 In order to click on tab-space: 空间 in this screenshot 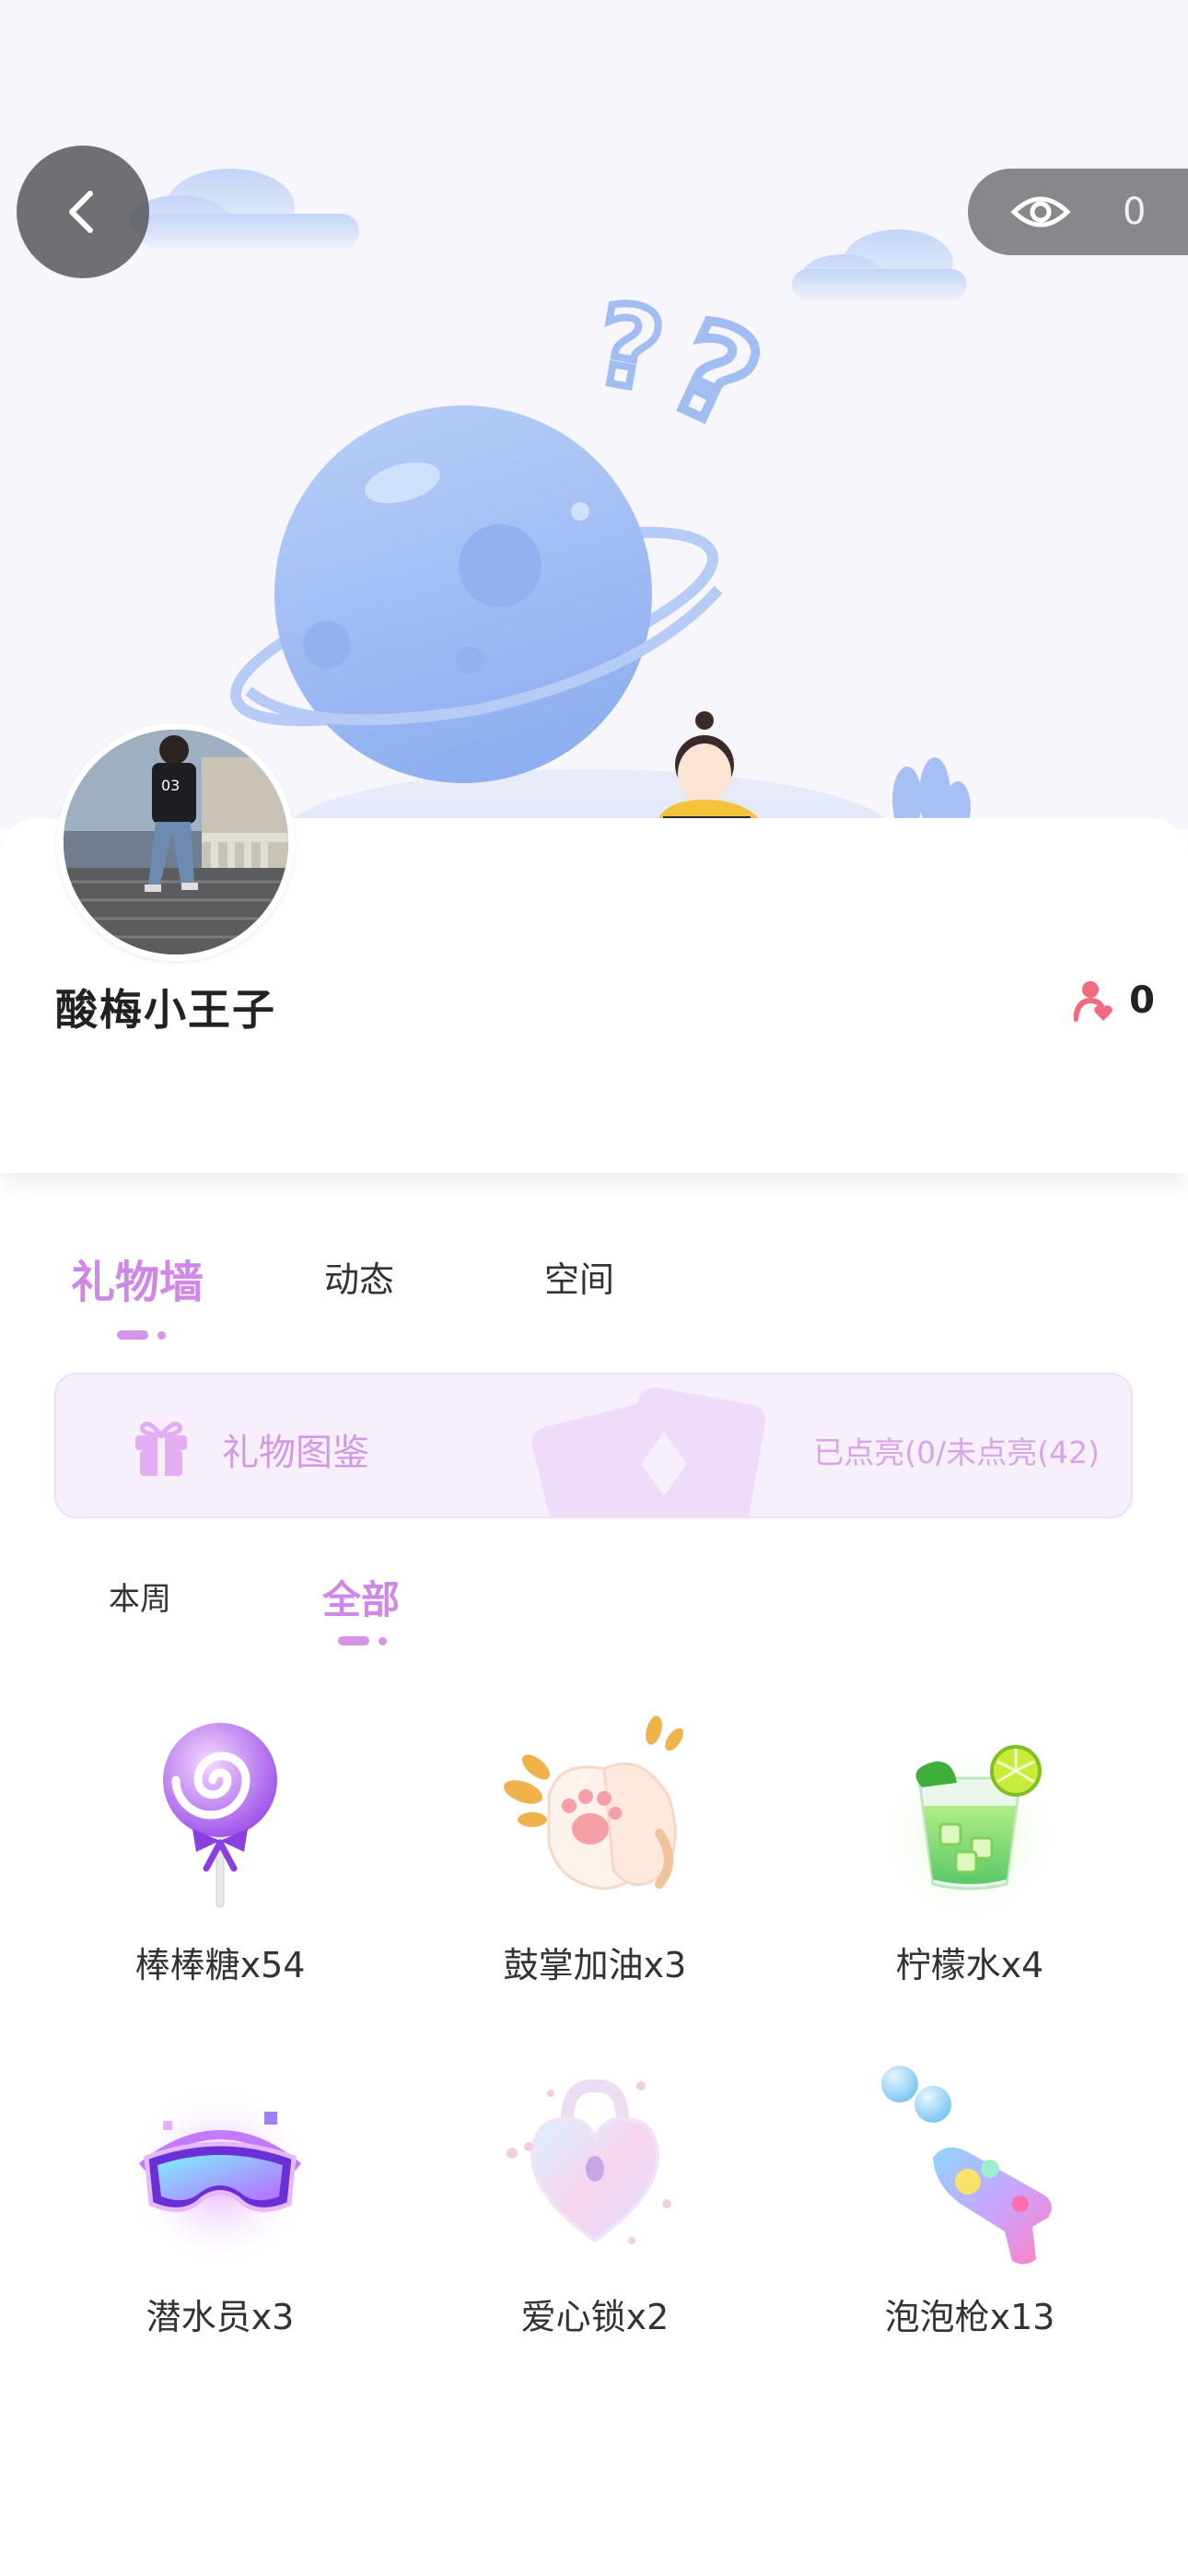, I will do `click(579, 1276)`.